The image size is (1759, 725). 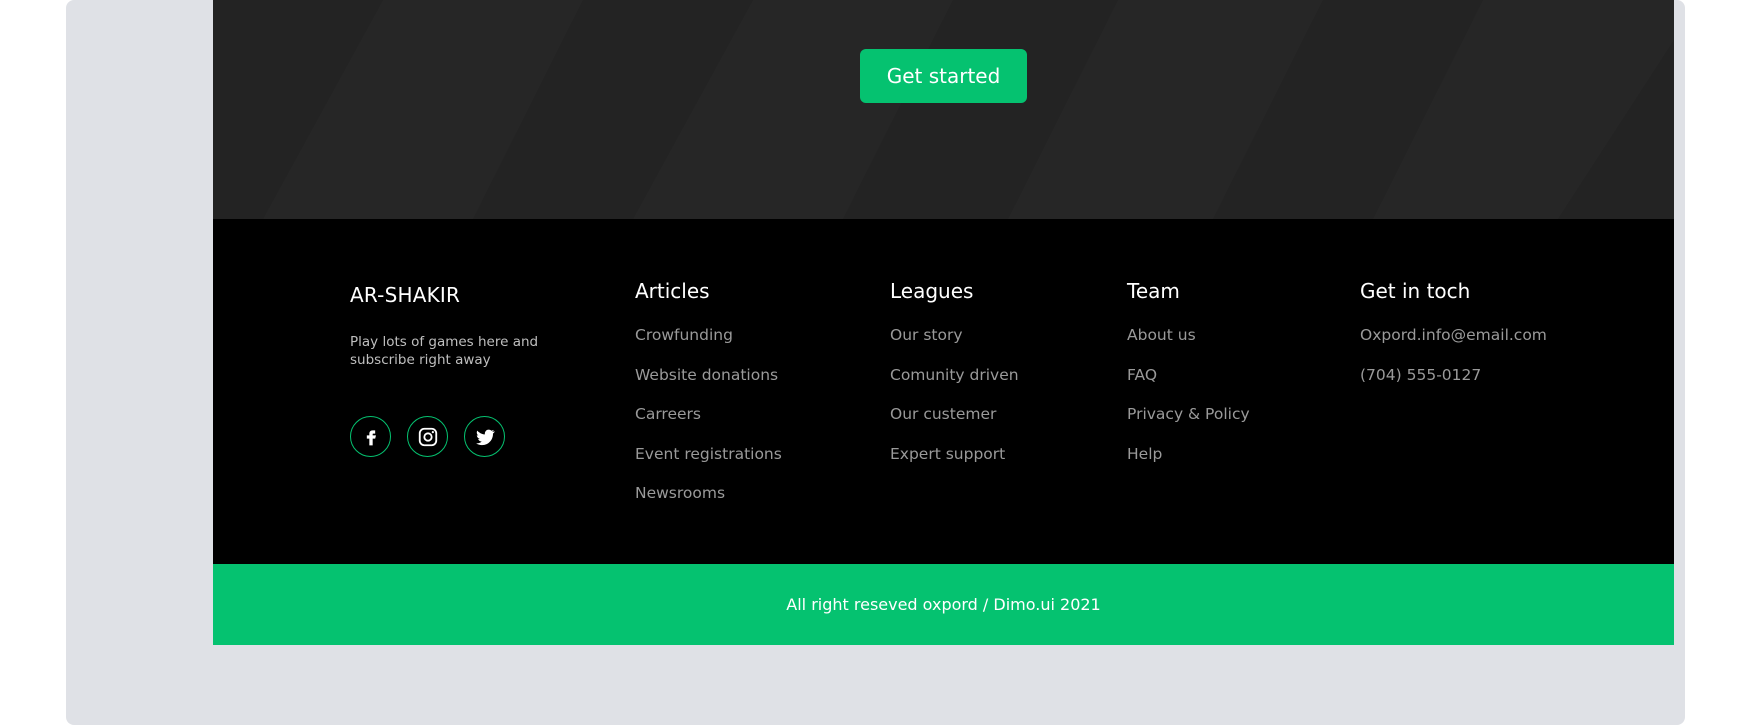 I want to click on footer-brand: AR-SHAKIR, so click(x=405, y=295).